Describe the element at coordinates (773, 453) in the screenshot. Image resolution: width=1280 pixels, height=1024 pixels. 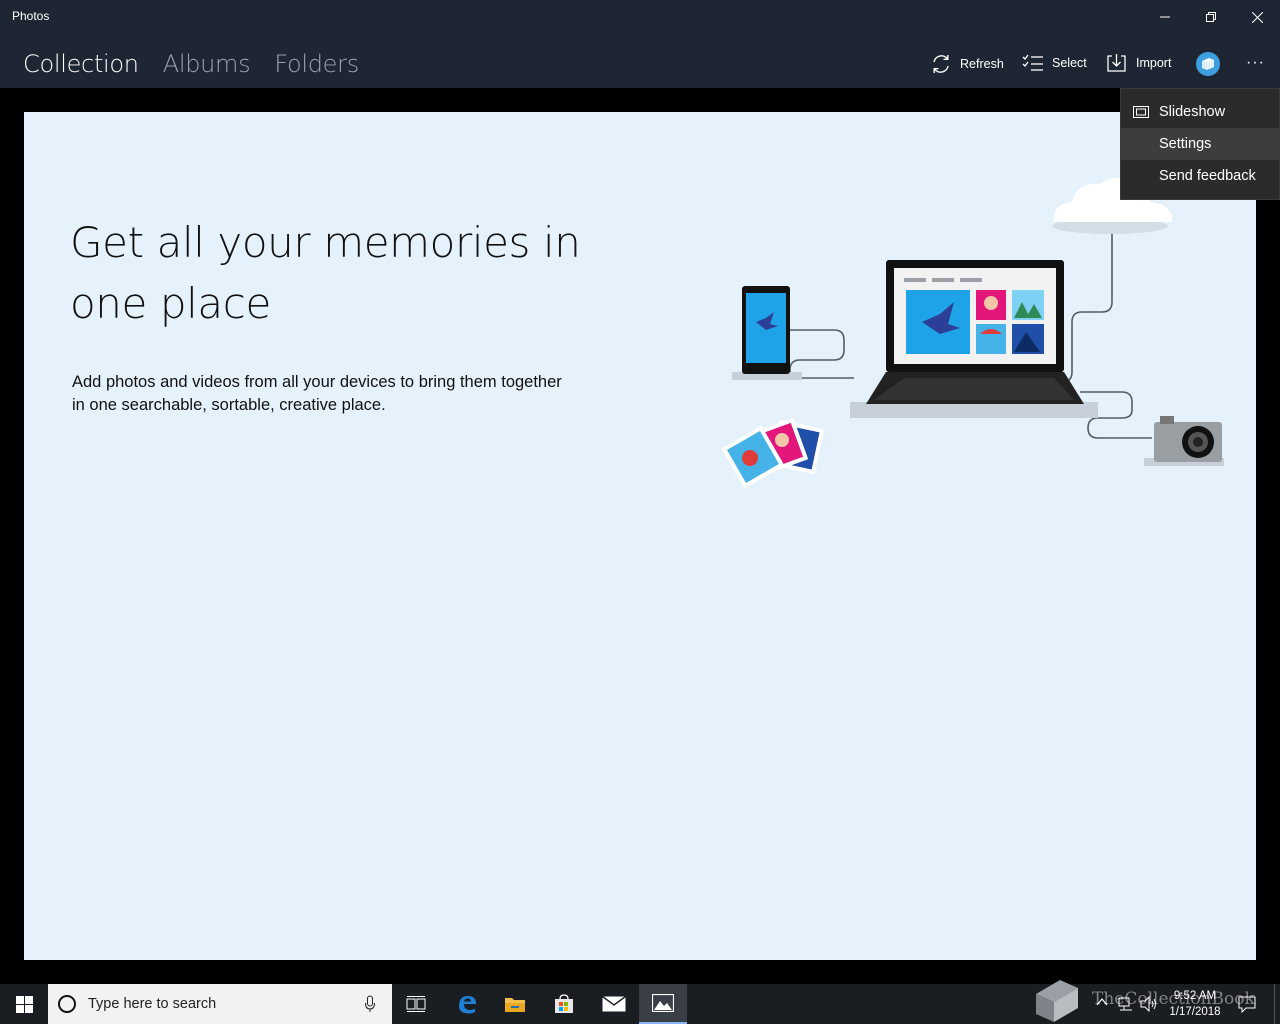
I see `photos-stack-icon` at that location.